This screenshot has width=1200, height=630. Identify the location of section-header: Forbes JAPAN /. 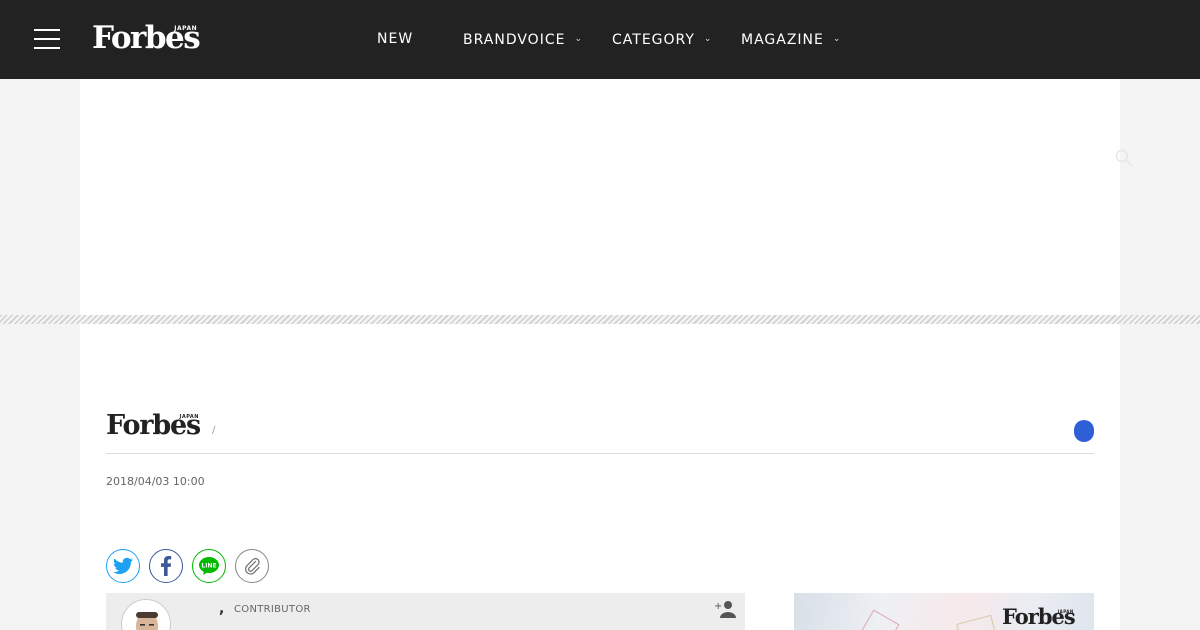
(600, 432).